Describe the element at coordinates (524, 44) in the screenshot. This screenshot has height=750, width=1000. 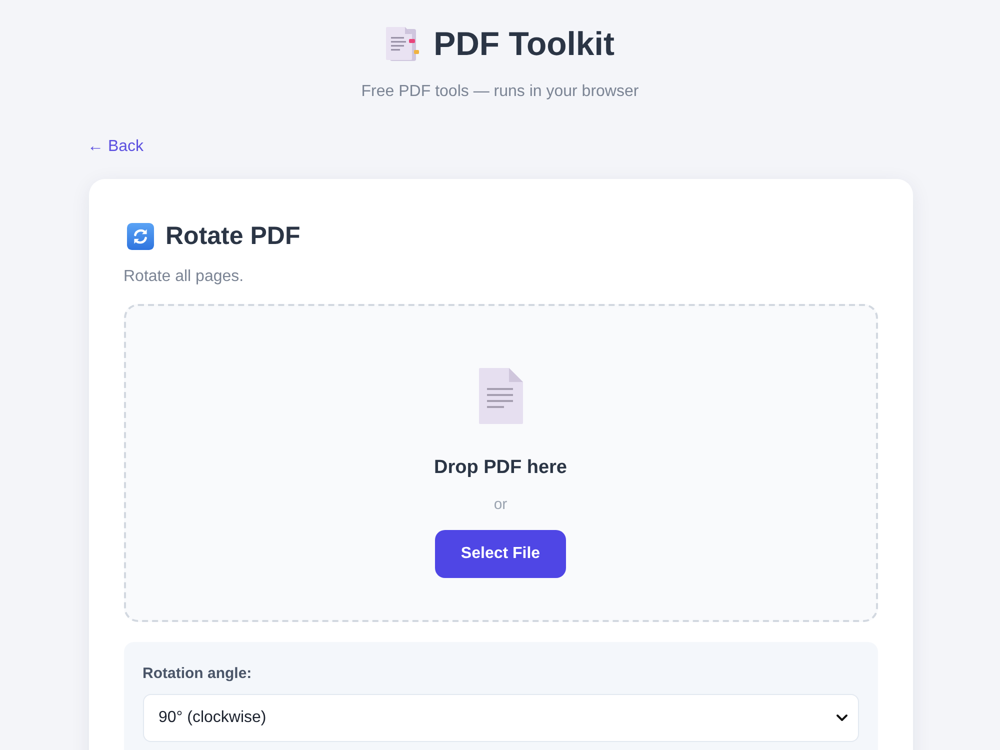
I see `app-title: PDF Toolkit` at that location.